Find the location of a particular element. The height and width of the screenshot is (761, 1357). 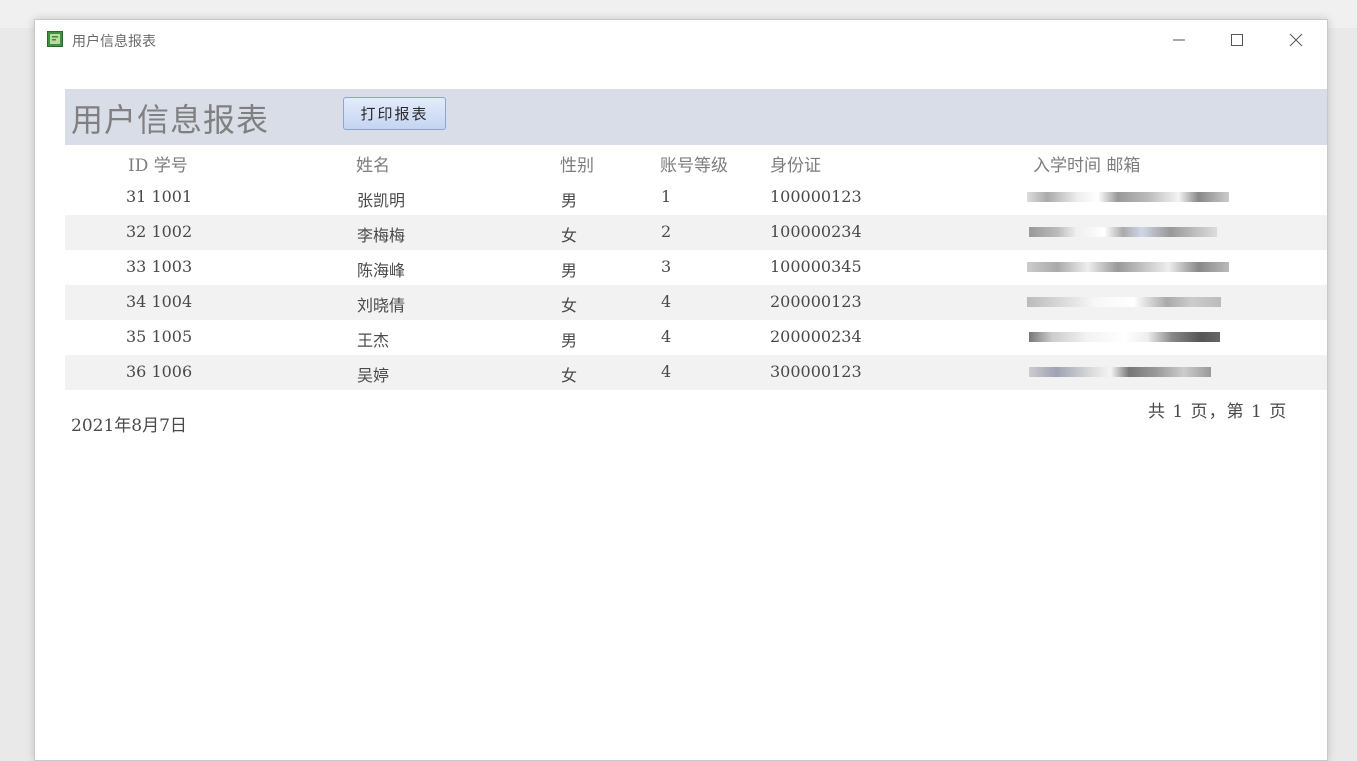

minimize-button is located at coordinates (1179, 40).